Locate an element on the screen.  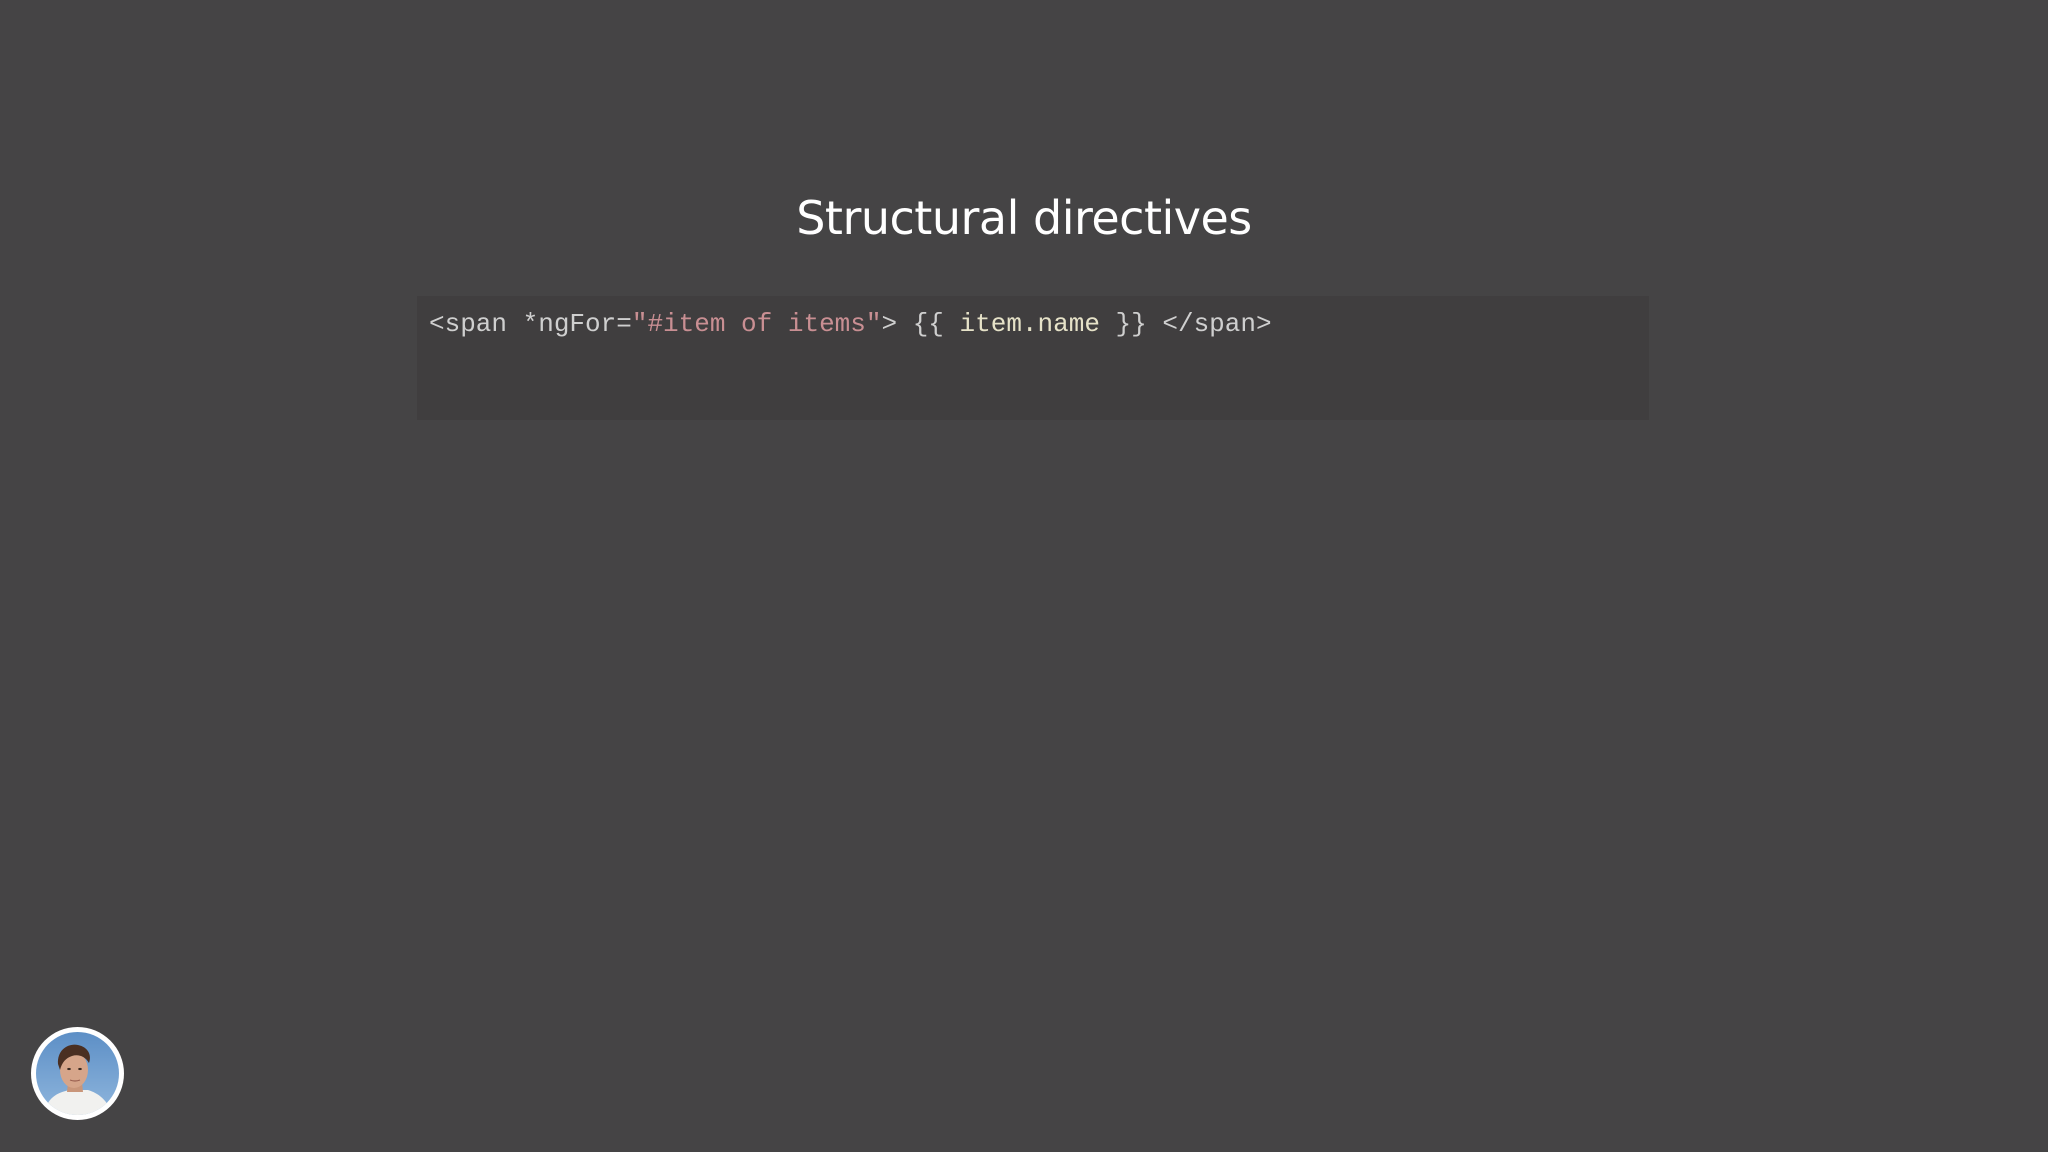
code-interp-open: {{ is located at coordinates (936, 324).